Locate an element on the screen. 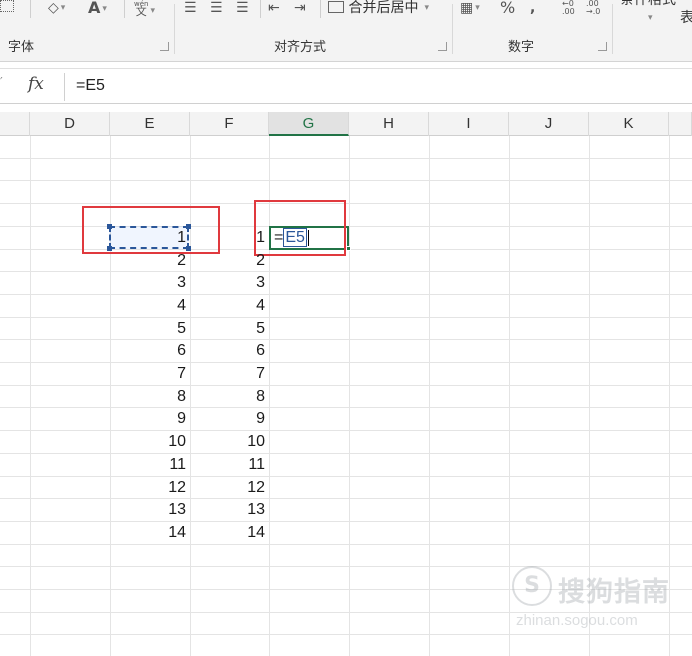 The height and width of the screenshot is (656, 692). decrease-decimal-button: .00 →.0 is located at coordinates (593, 10).